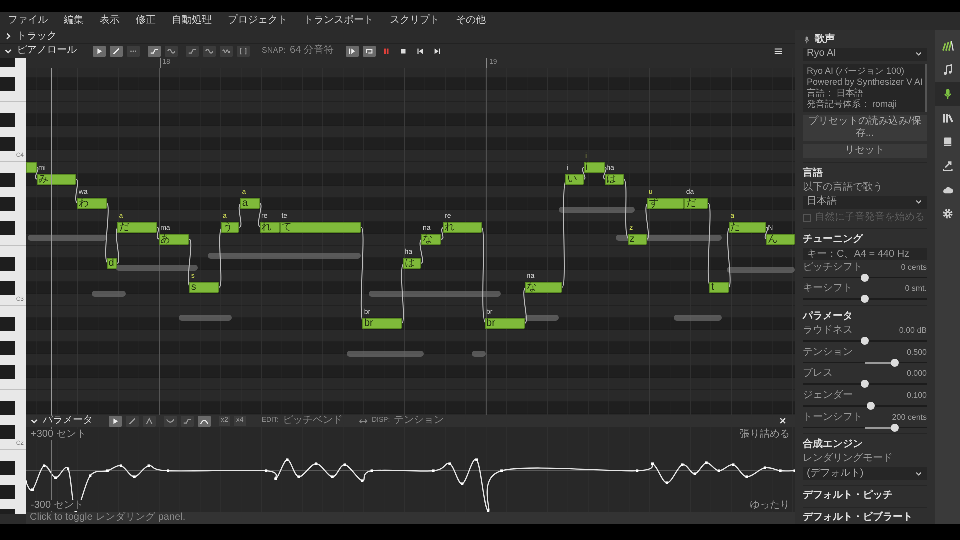 The image size is (960, 540). What do you see at coordinates (813, 174) in the screenshot?
I see `section-title: 言語` at bounding box center [813, 174].